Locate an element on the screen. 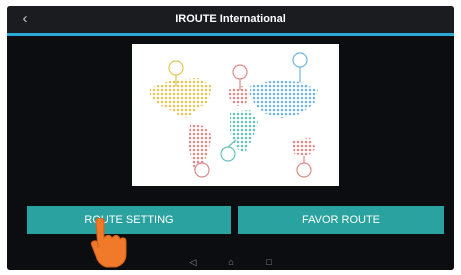 The height and width of the screenshot is (275, 461). nav-home-icon: ⌂ is located at coordinates (231, 262).